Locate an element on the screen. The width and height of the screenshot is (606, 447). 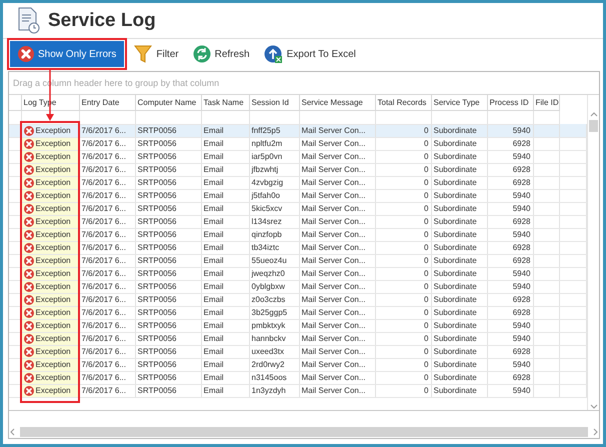
table-cell: jweqzhz0 is located at coordinates (274, 273).